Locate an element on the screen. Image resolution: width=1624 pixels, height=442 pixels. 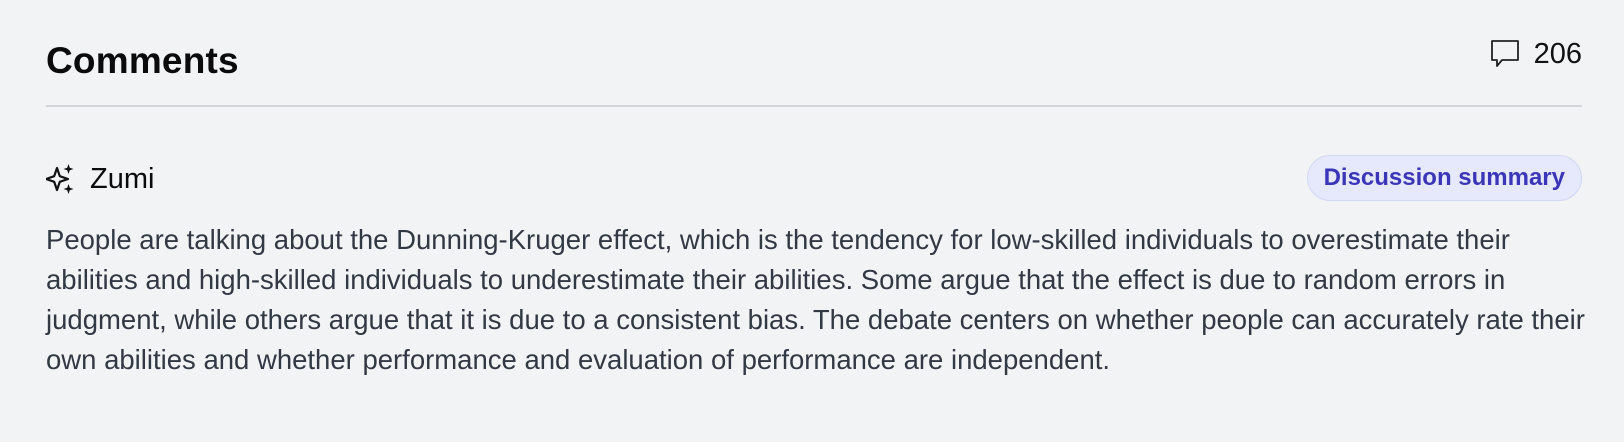
summary-author-name: Zumi is located at coordinates (122, 179).